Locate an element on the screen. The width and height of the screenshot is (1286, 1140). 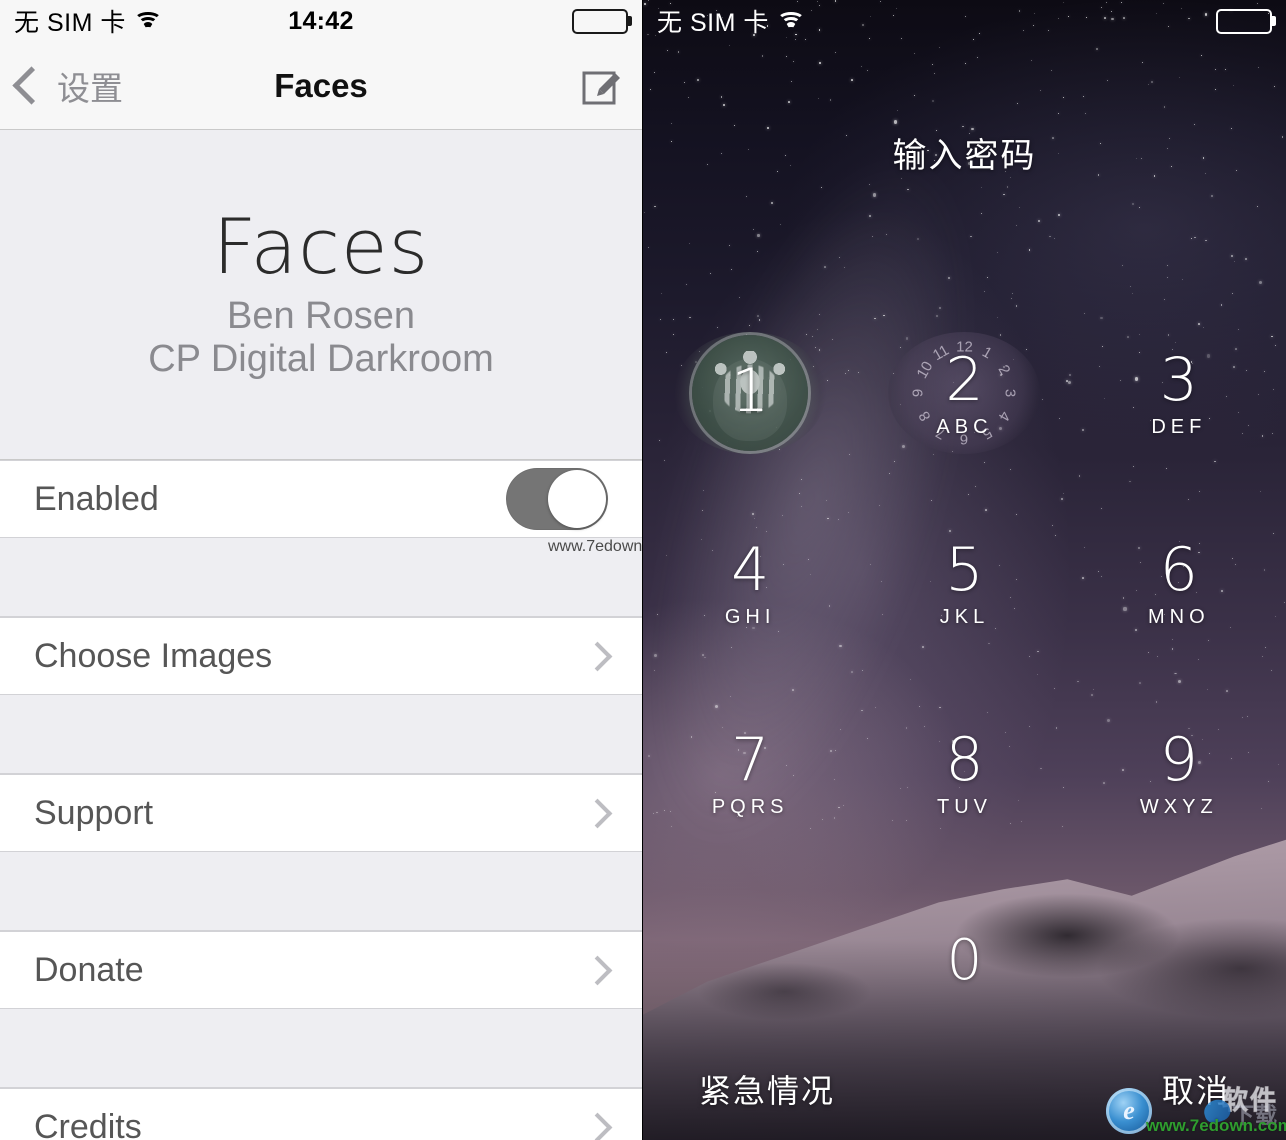
wifi-icon is located at coordinates (790, 21).